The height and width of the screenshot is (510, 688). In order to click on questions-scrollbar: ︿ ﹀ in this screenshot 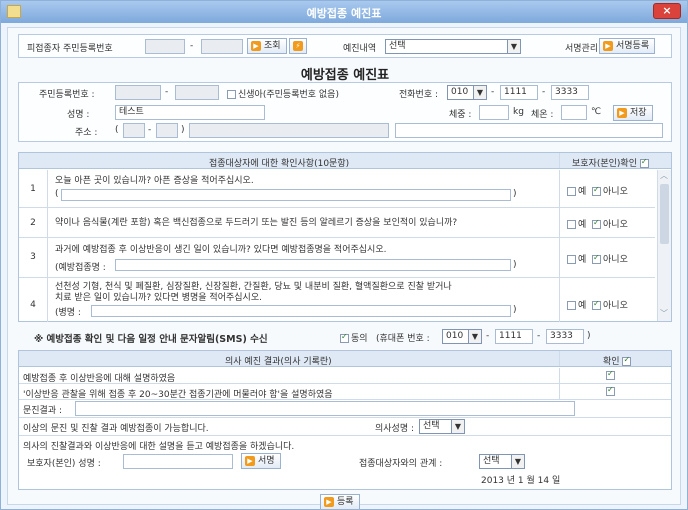, I will do `click(664, 245)`.